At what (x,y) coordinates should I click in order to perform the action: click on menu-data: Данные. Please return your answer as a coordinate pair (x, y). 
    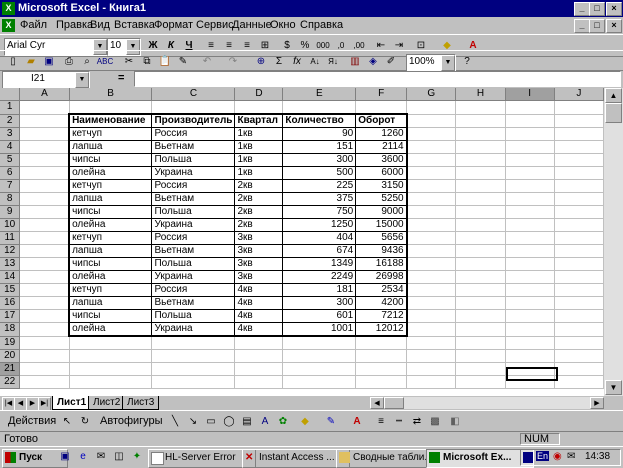
    Looking at the image, I should click on (252, 25).